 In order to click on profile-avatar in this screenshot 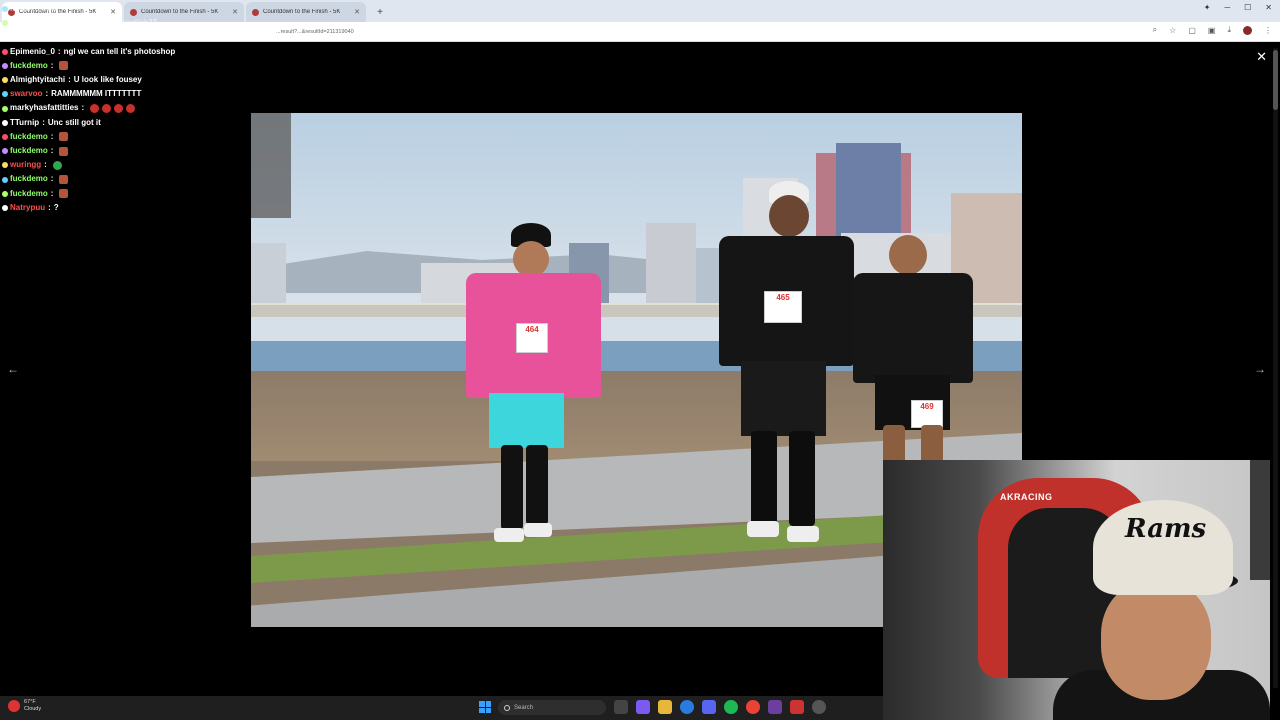, I will do `click(1247, 30)`.